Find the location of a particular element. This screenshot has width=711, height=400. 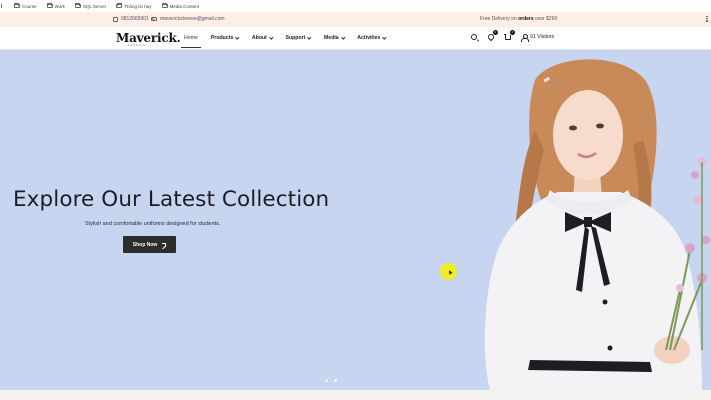

nav-media: Media is located at coordinates (334, 38).